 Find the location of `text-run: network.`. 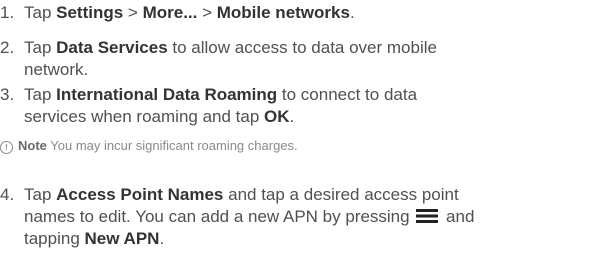

text-run: network. is located at coordinates (56, 69).